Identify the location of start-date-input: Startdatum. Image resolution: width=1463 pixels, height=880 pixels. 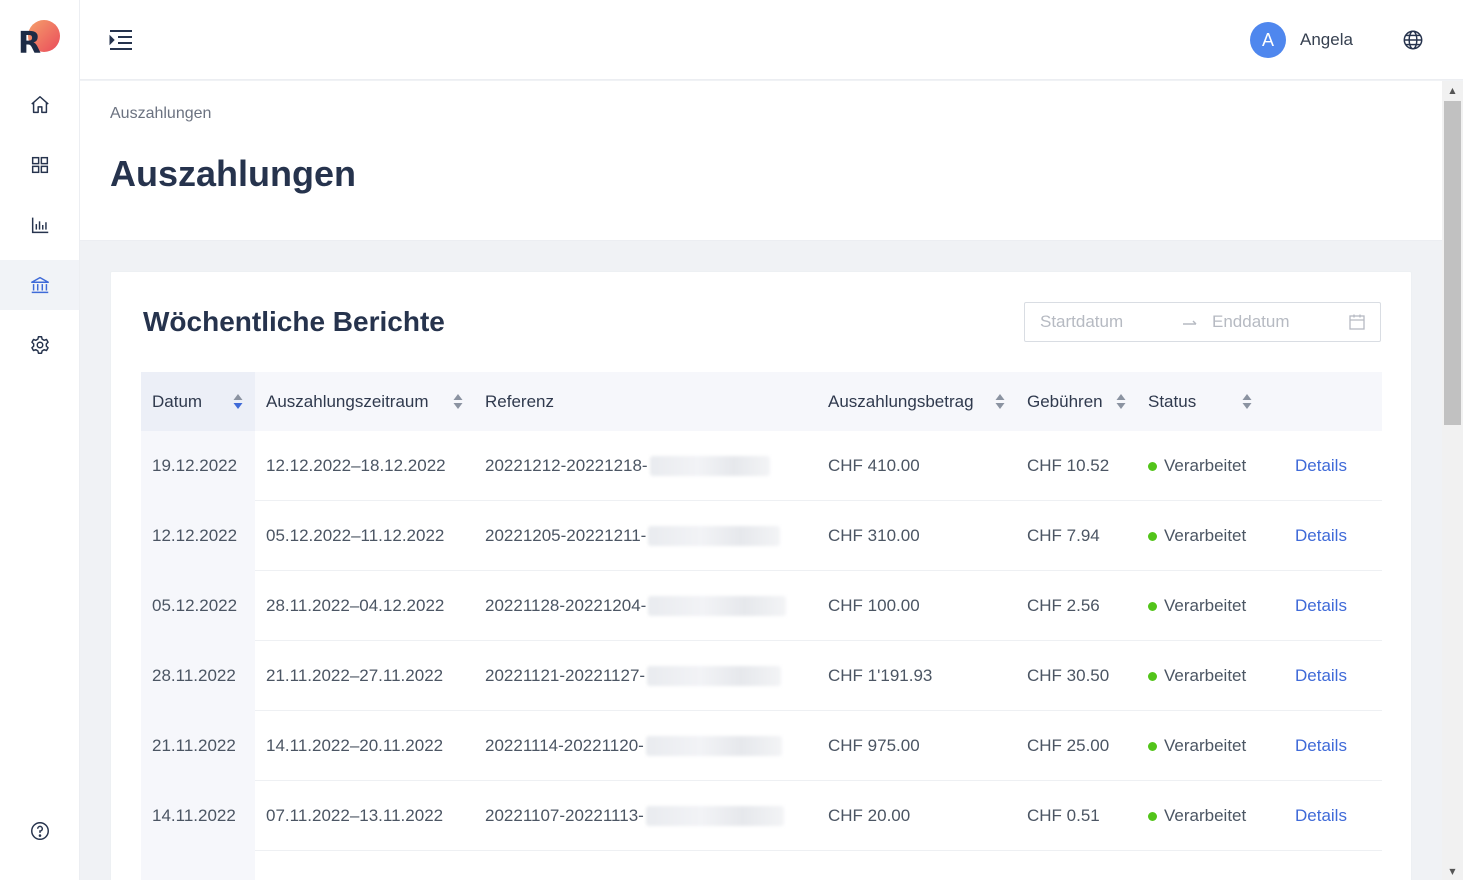
(1081, 322).